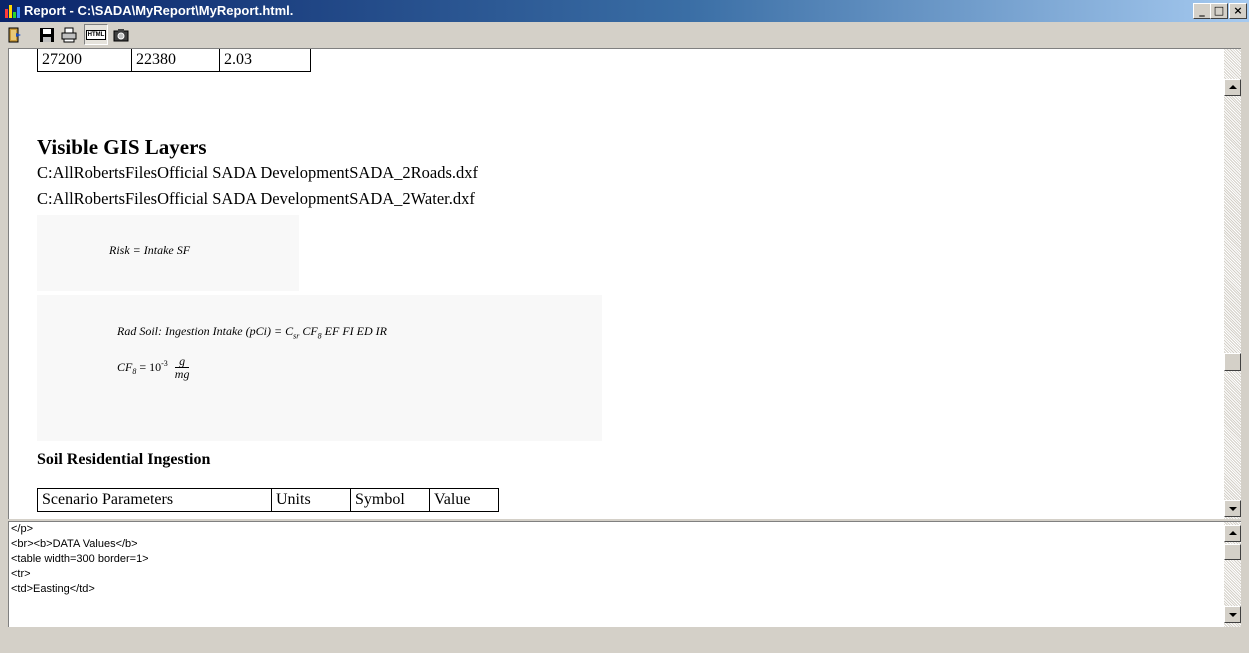 The height and width of the screenshot is (653, 1249). I want to click on soil-ingestion-heading: Soil Residential Ingestion, so click(124, 459).